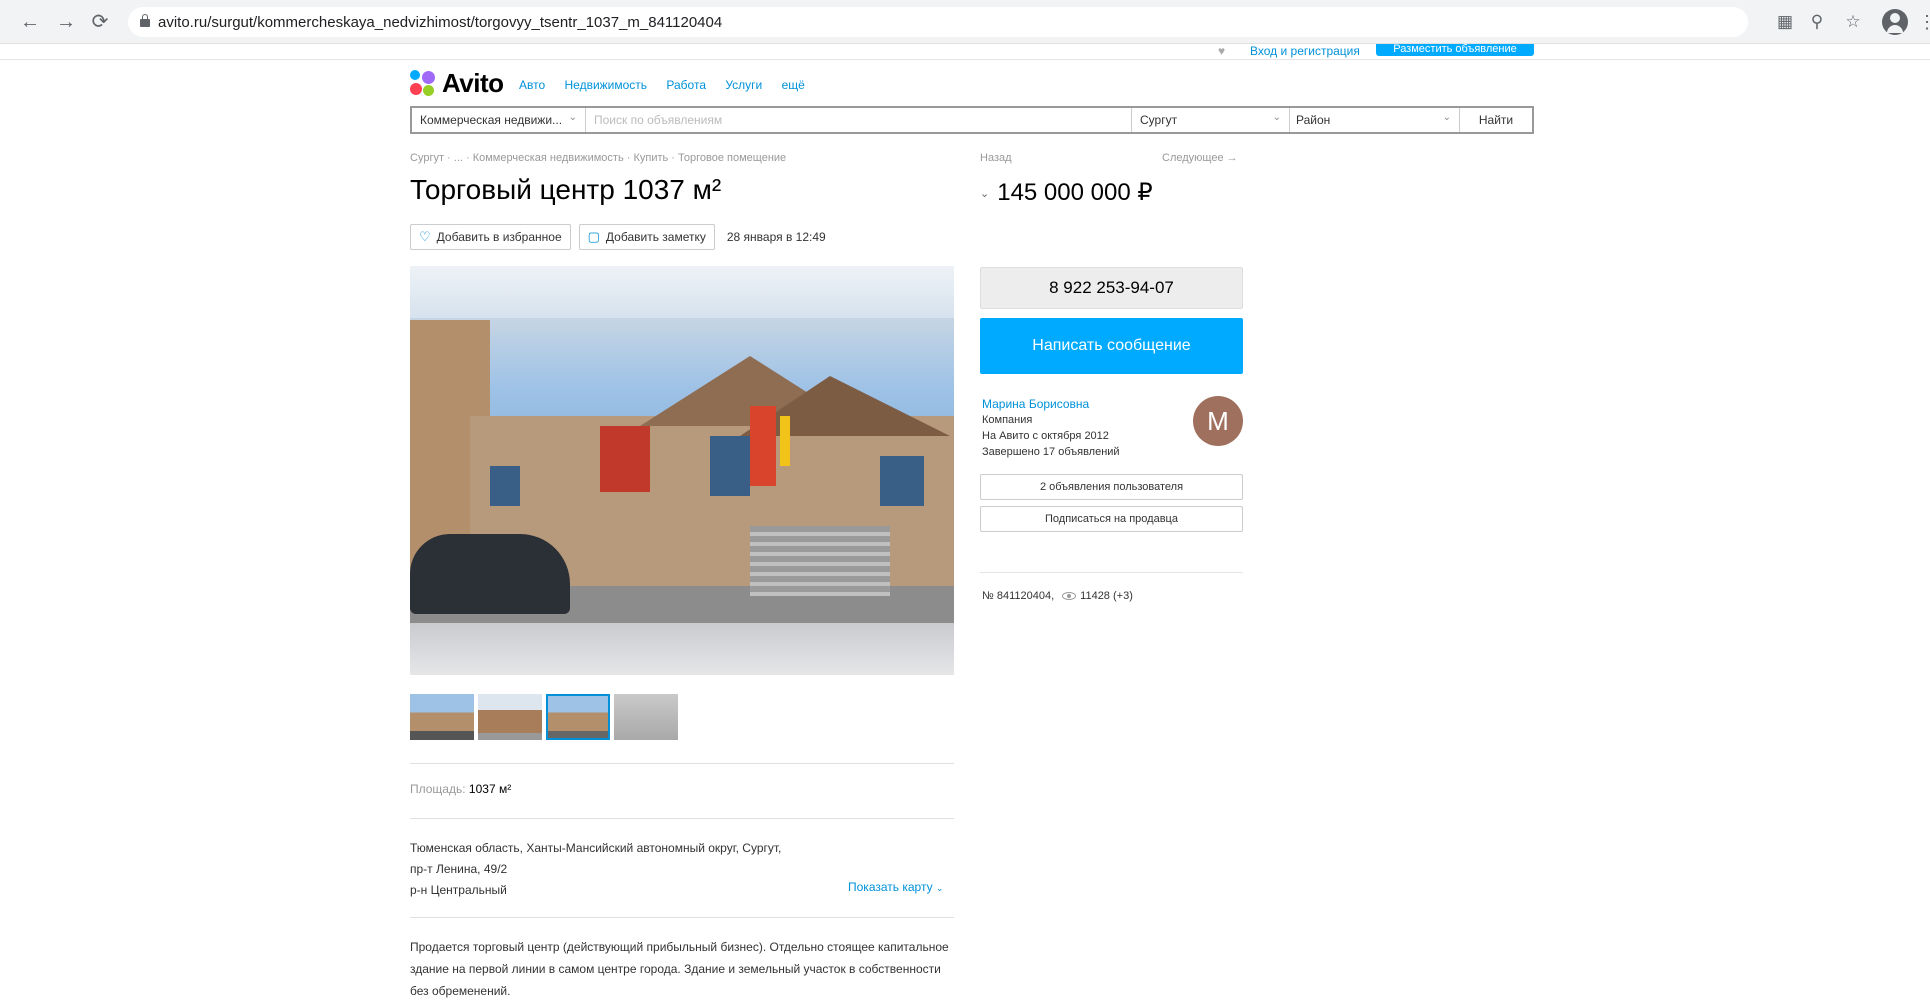 The width and height of the screenshot is (1930, 1003). Describe the element at coordinates (1924, 22) in the screenshot. I see `menu-kebab-icon: ⋮` at that location.